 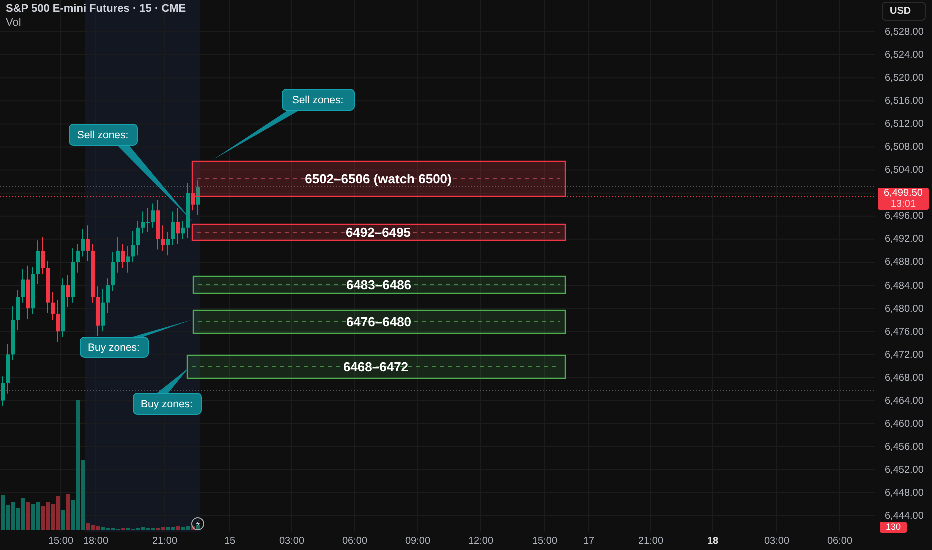 I want to click on price-tick-label: 6,444.00, so click(x=904, y=516).